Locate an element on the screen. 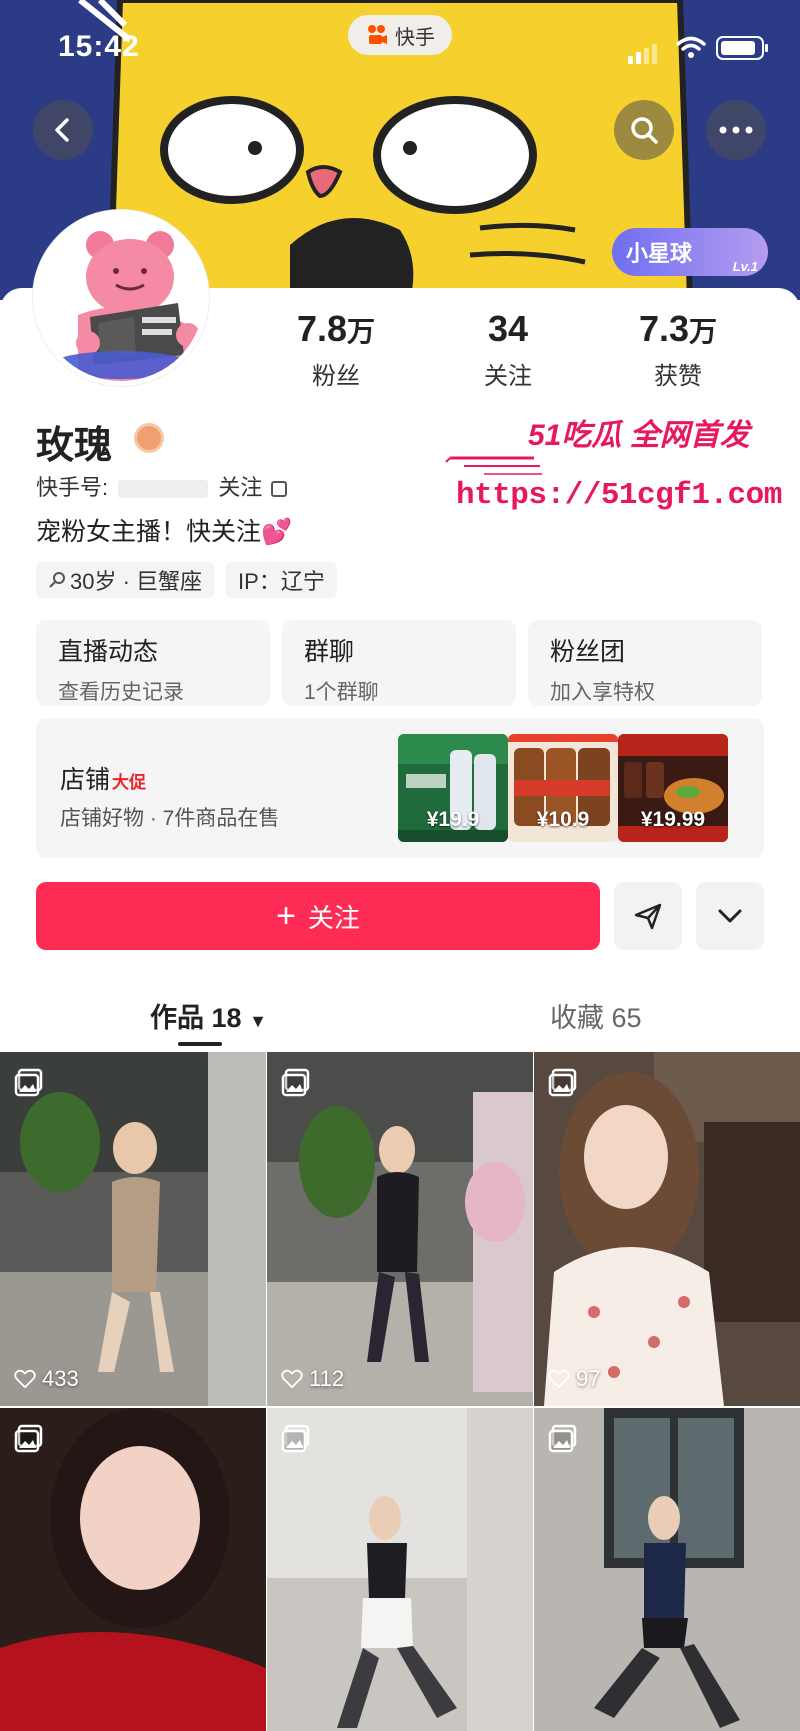  signal-icon is located at coordinates (642, 54).